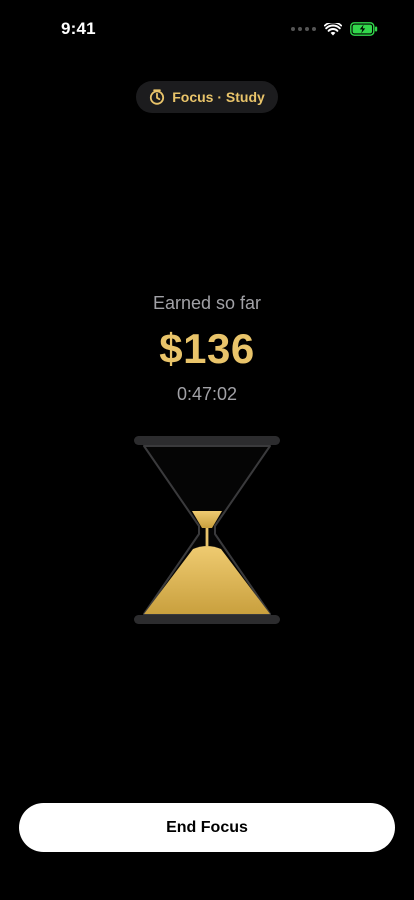  Describe the element at coordinates (218, 97) in the screenshot. I see `focus-mode-label: Focus · Study` at that location.